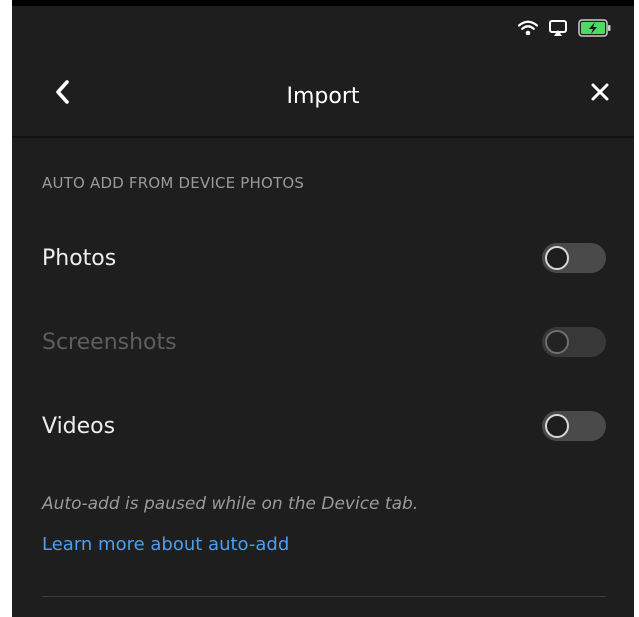 The width and height of the screenshot is (639, 617). I want to click on navigation-bar: Import, so click(323, 92).